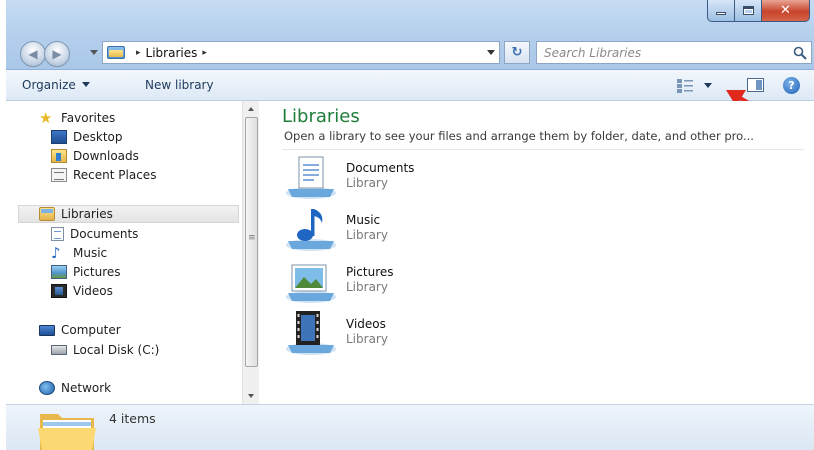 This screenshot has width=814, height=450. What do you see at coordinates (46, 118) in the screenshot?
I see `star-icon: ★` at bounding box center [46, 118].